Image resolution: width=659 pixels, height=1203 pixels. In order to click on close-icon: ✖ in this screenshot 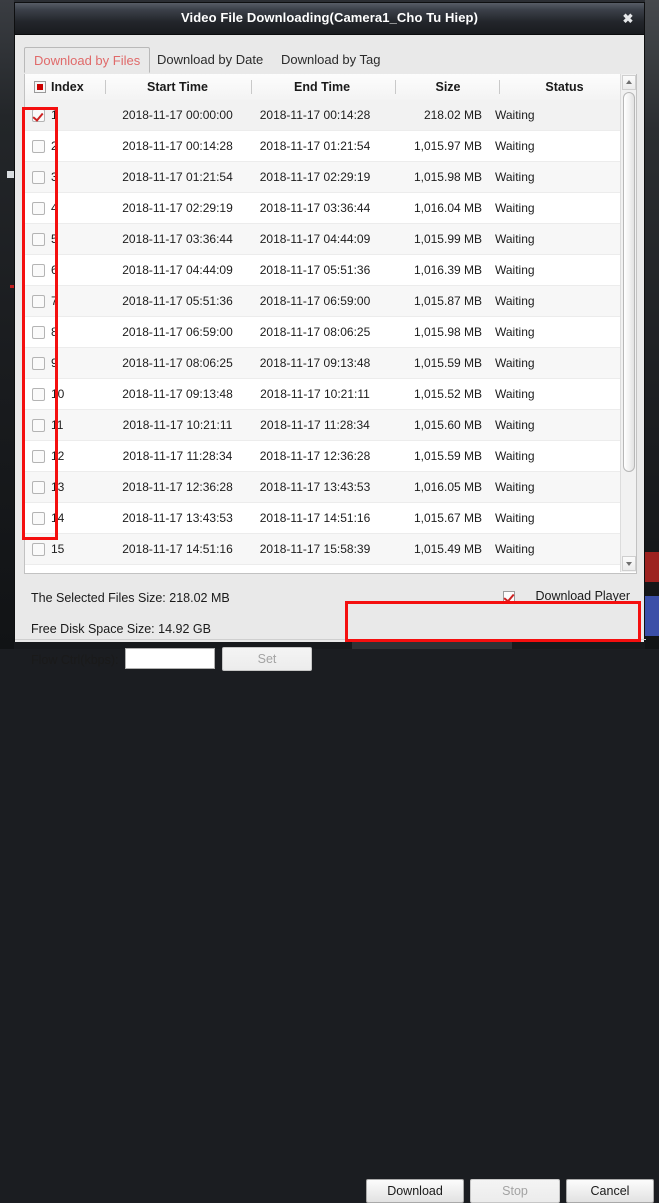, I will do `click(628, 18)`.